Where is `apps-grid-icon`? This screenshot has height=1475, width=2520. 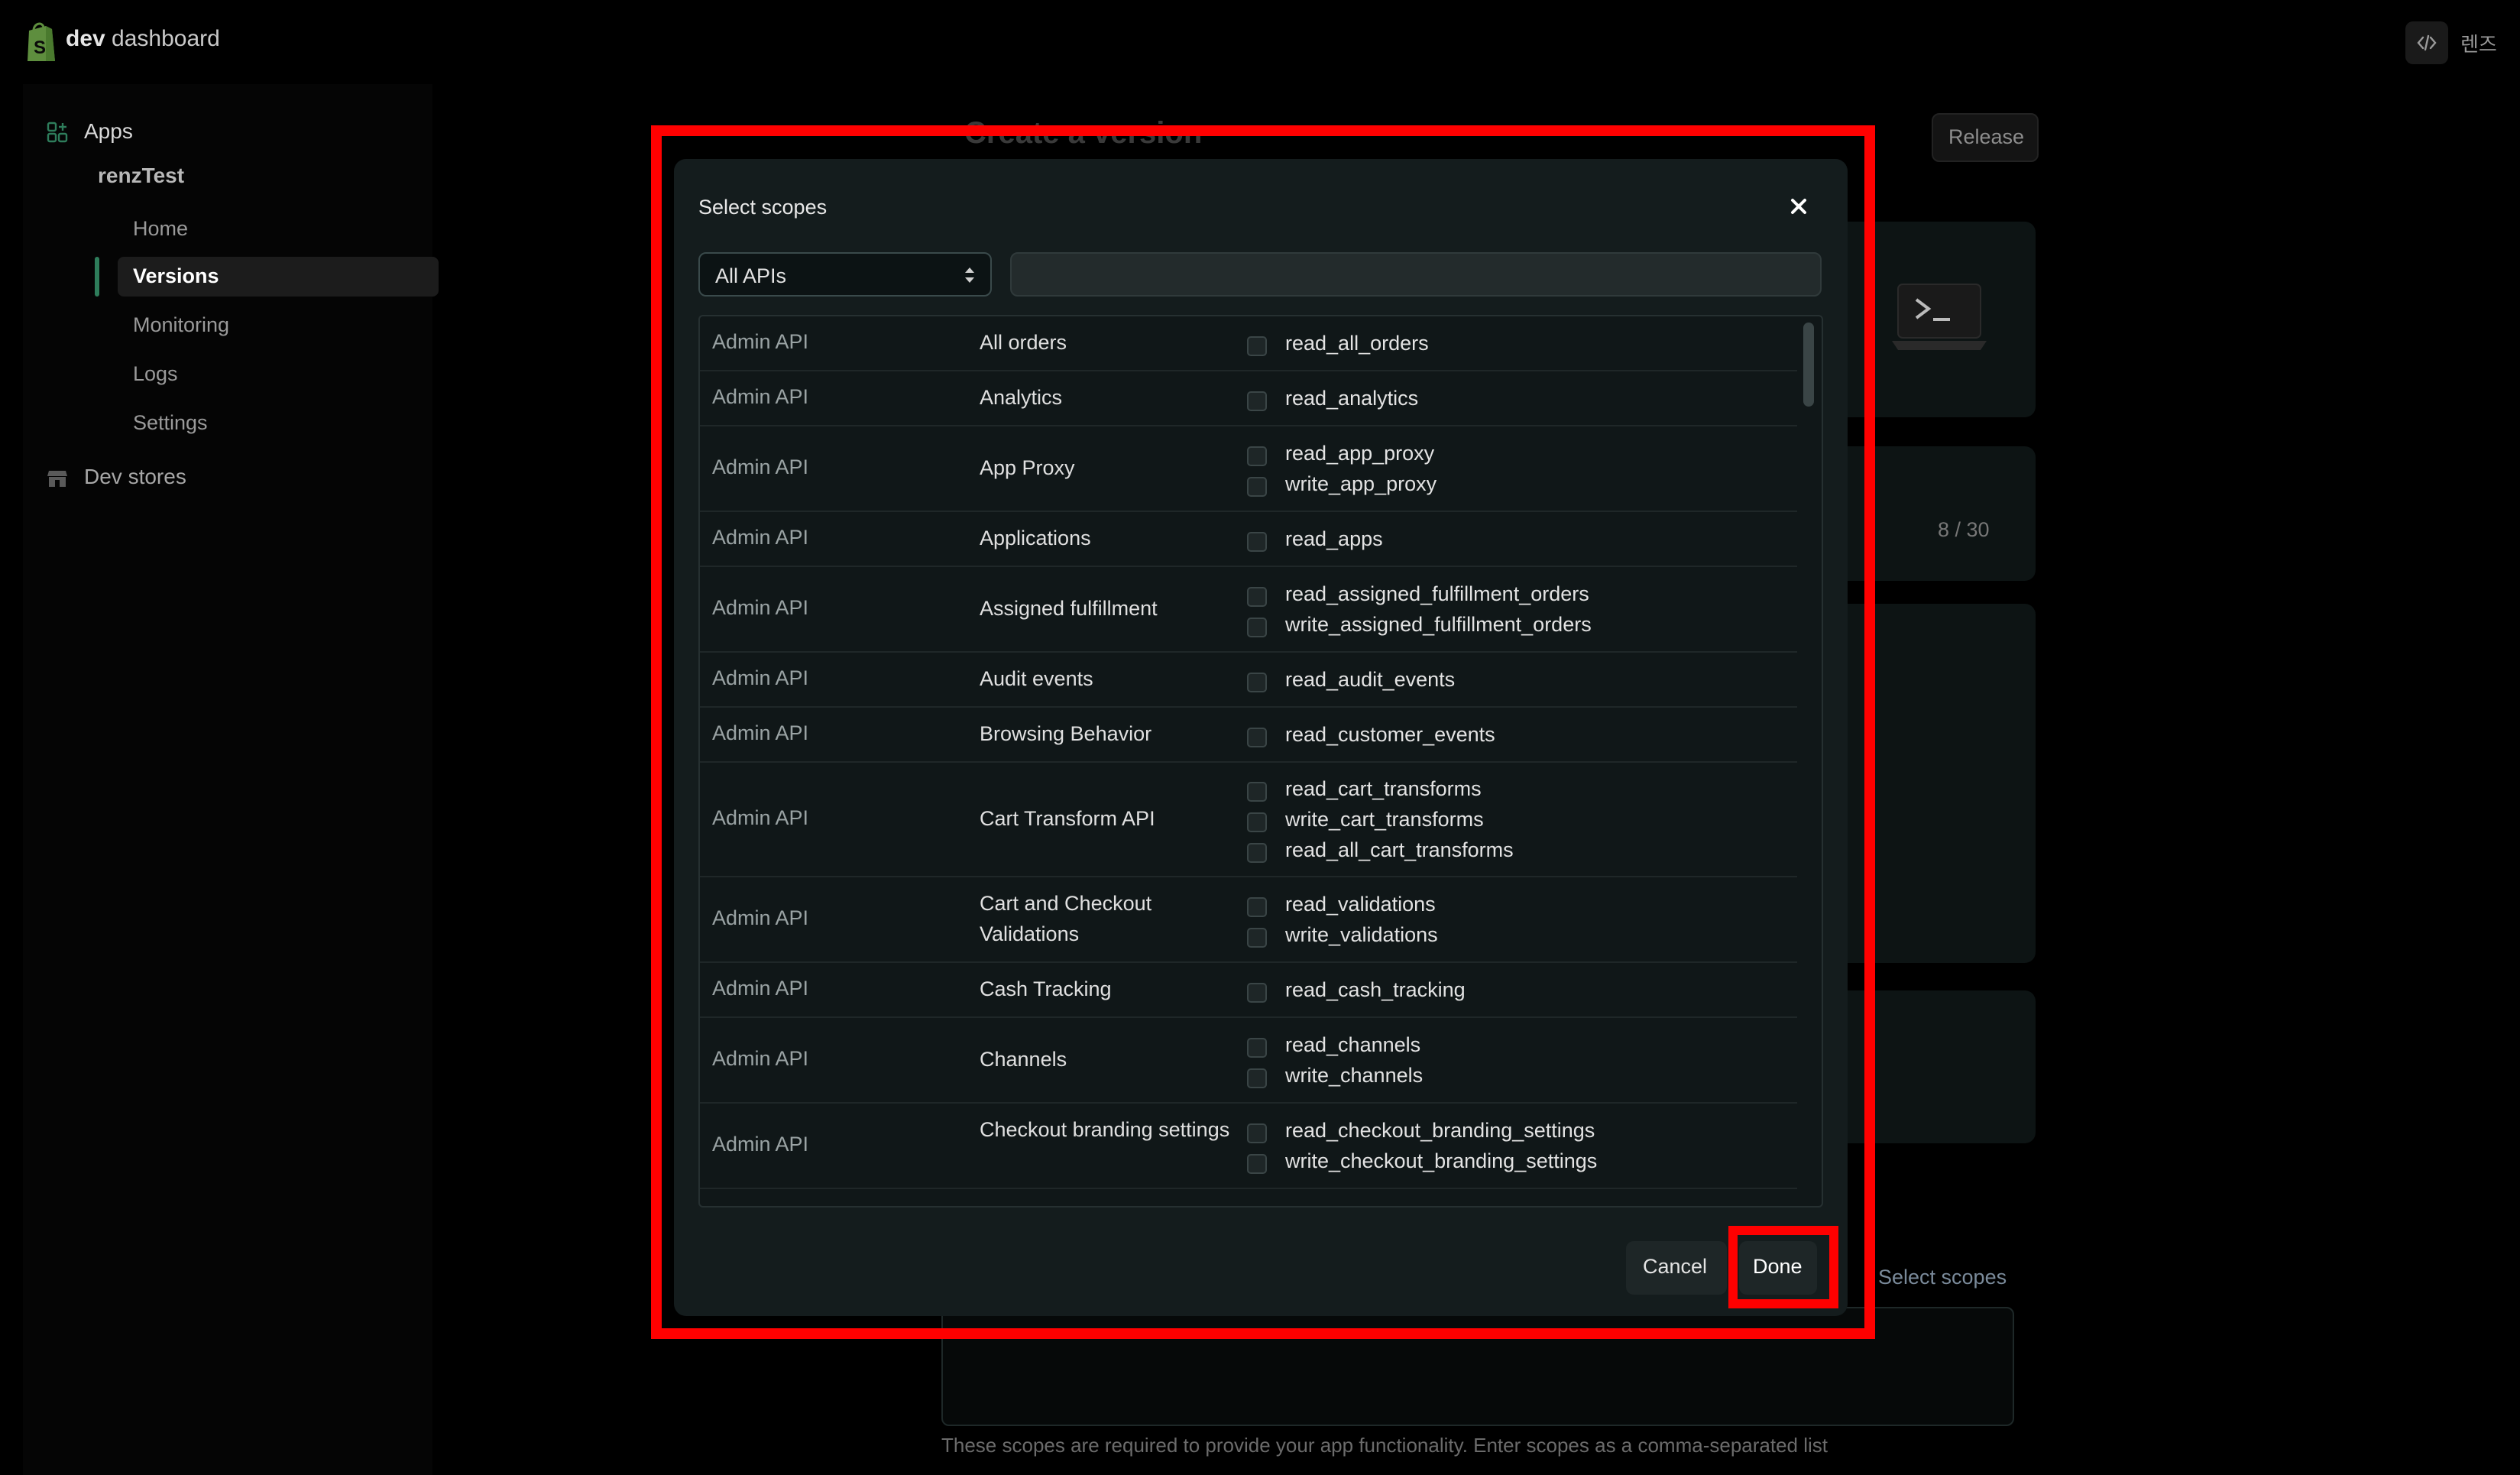
apps-grid-icon is located at coordinates (57, 132).